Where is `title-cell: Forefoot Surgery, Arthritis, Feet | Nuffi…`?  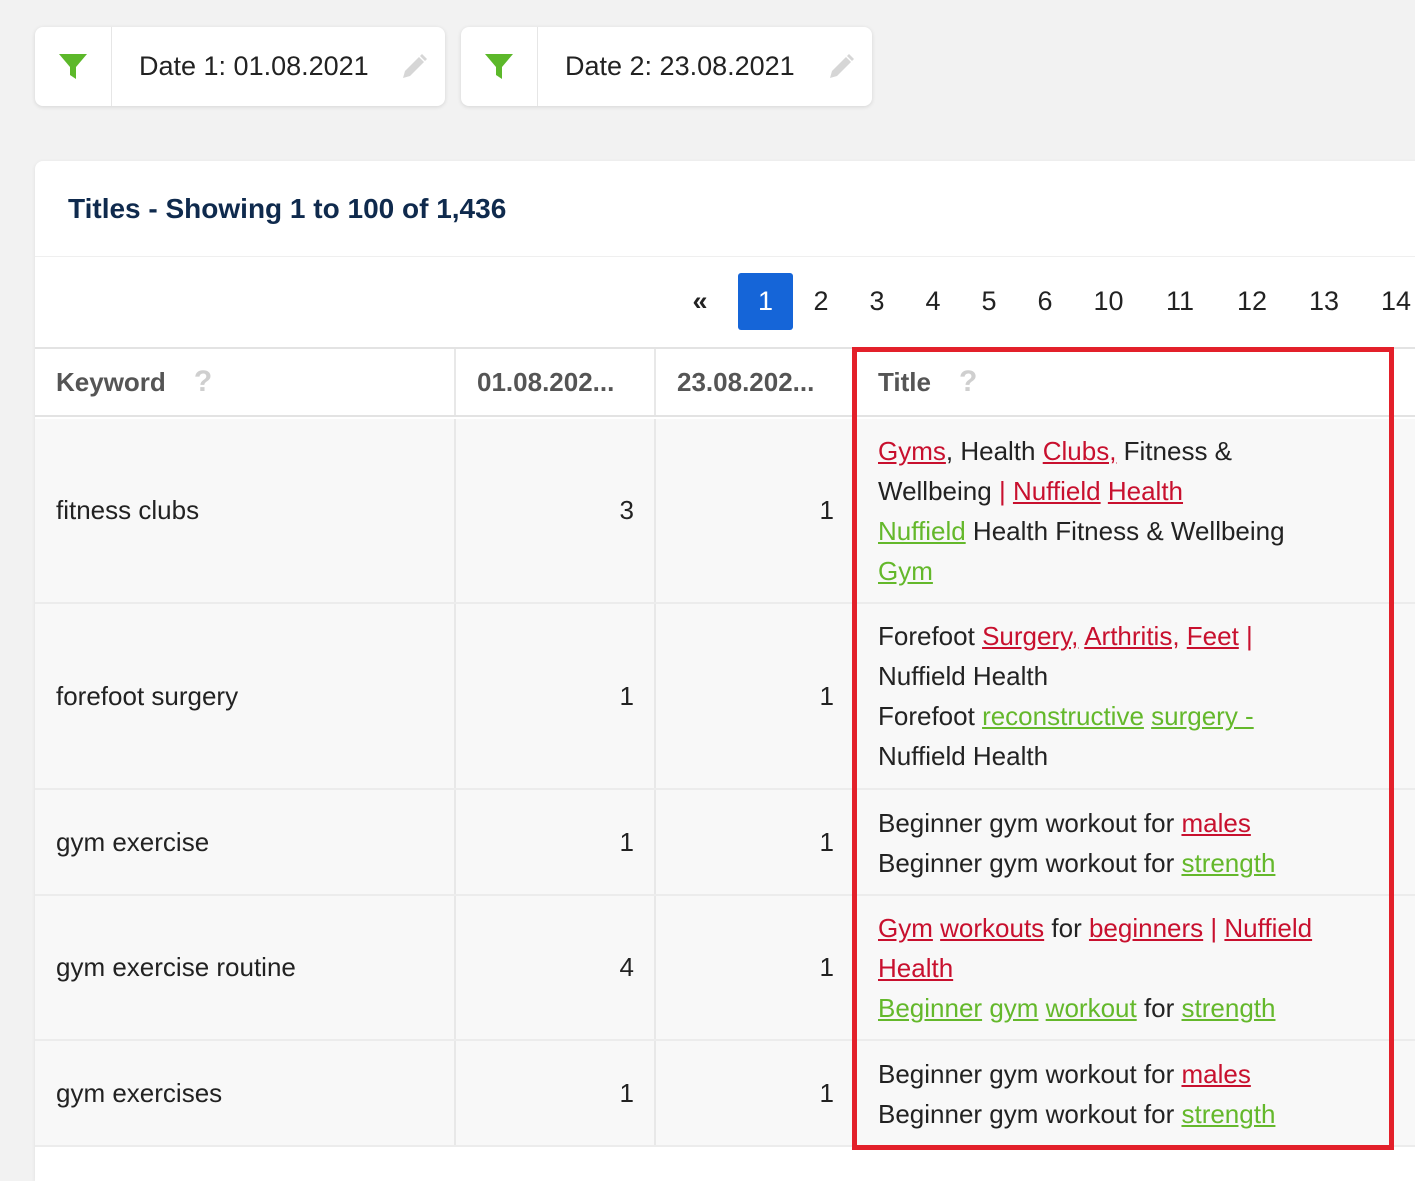
title-cell: Forefoot Surgery, Arthritis, Feet | Nuffi… is located at coordinates (1126, 696).